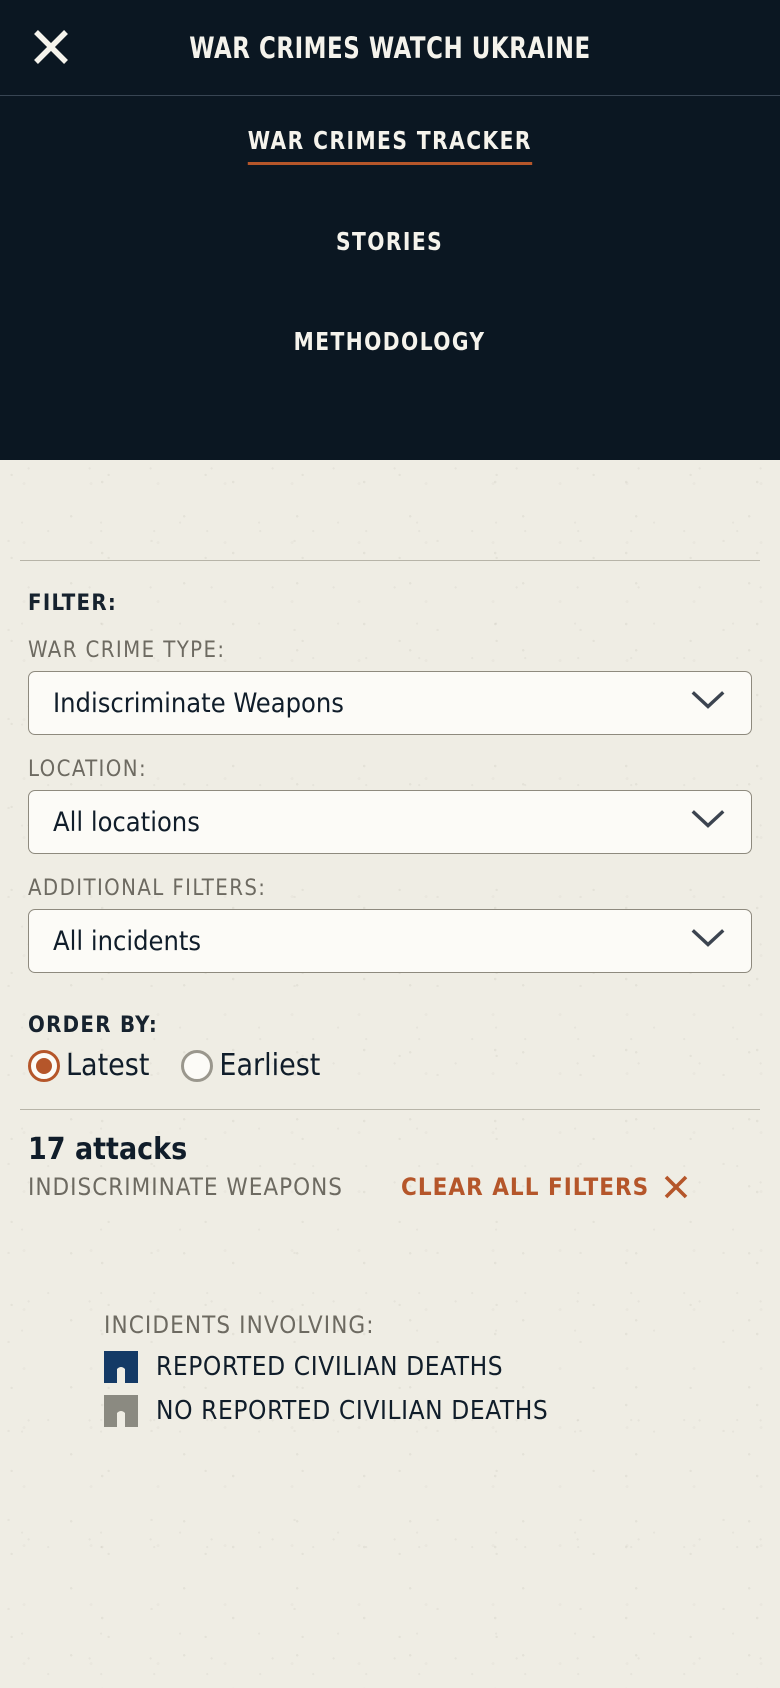  I want to click on war-crime-type-value: Indiscriminate Weapons, so click(198, 703).